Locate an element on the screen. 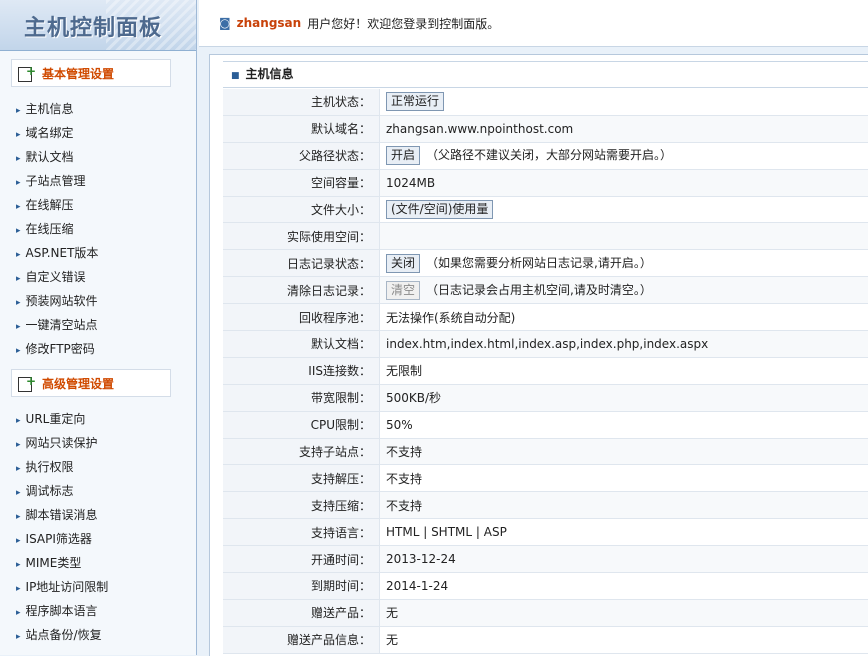 This screenshot has height=656, width=868. section-basic-title: 基本管理设置 is located at coordinates (78, 73).